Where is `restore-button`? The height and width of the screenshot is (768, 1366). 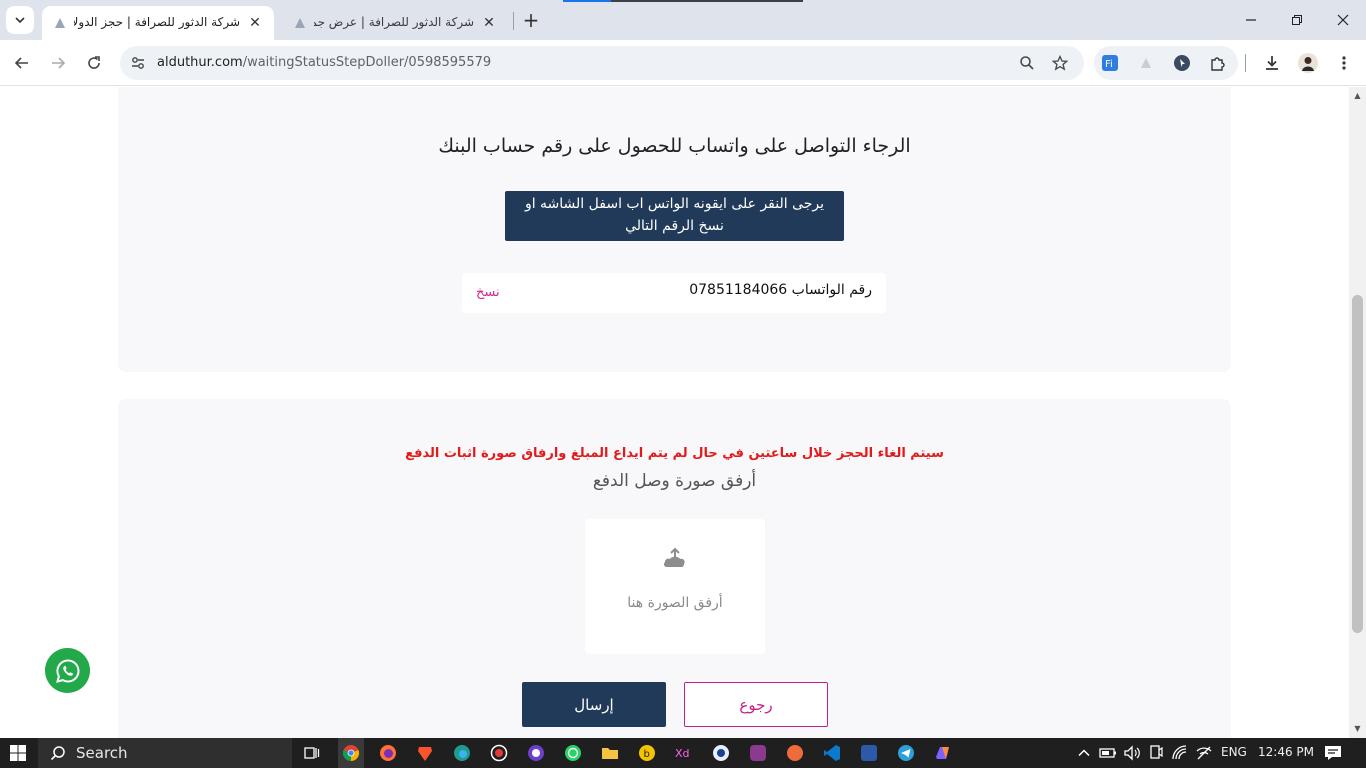 restore-button is located at coordinates (1297, 20).